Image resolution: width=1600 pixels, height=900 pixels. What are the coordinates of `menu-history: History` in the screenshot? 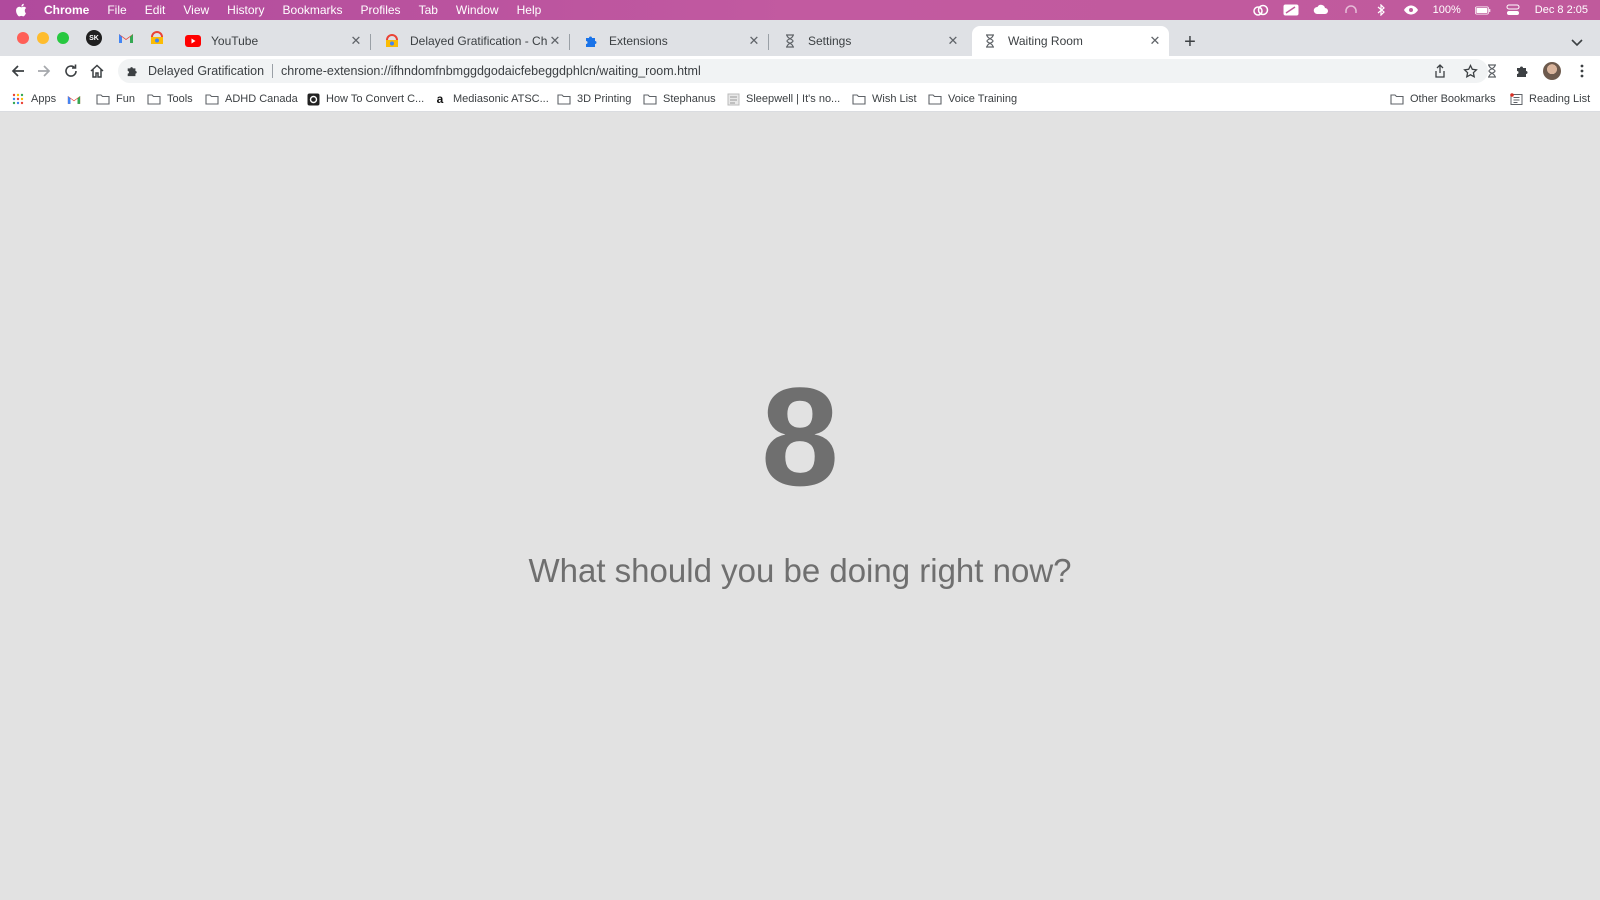 It's located at (245, 10).